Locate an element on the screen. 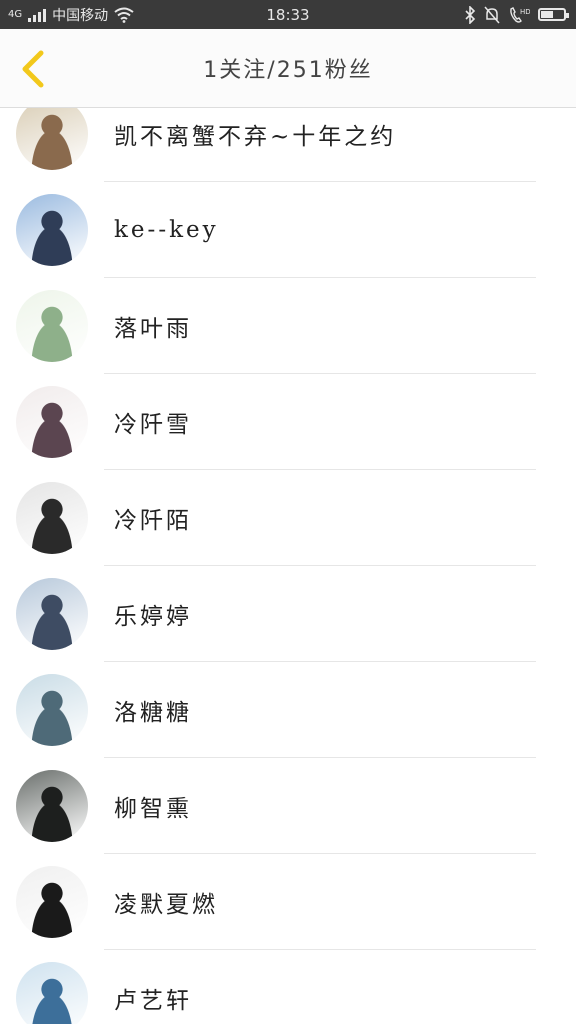 This screenshot has height=1024, width=576. fan-list-item: 洛糖糖 is located at coordinates (288, 710).